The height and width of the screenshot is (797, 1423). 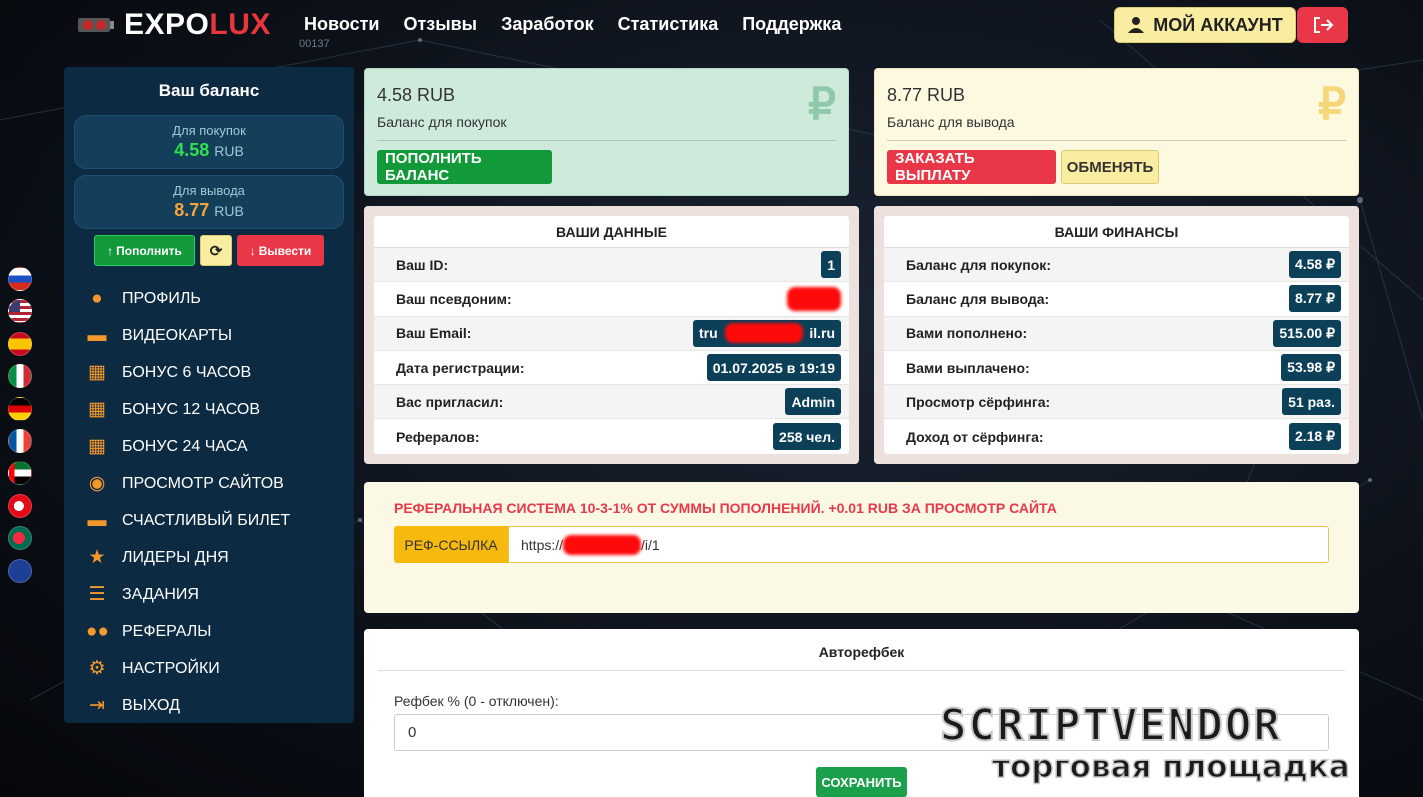 What do you see at coordinates (229, 211) in the screenshot?
I see `withdraw-currency: RUB` at bounding box center [229, 211].